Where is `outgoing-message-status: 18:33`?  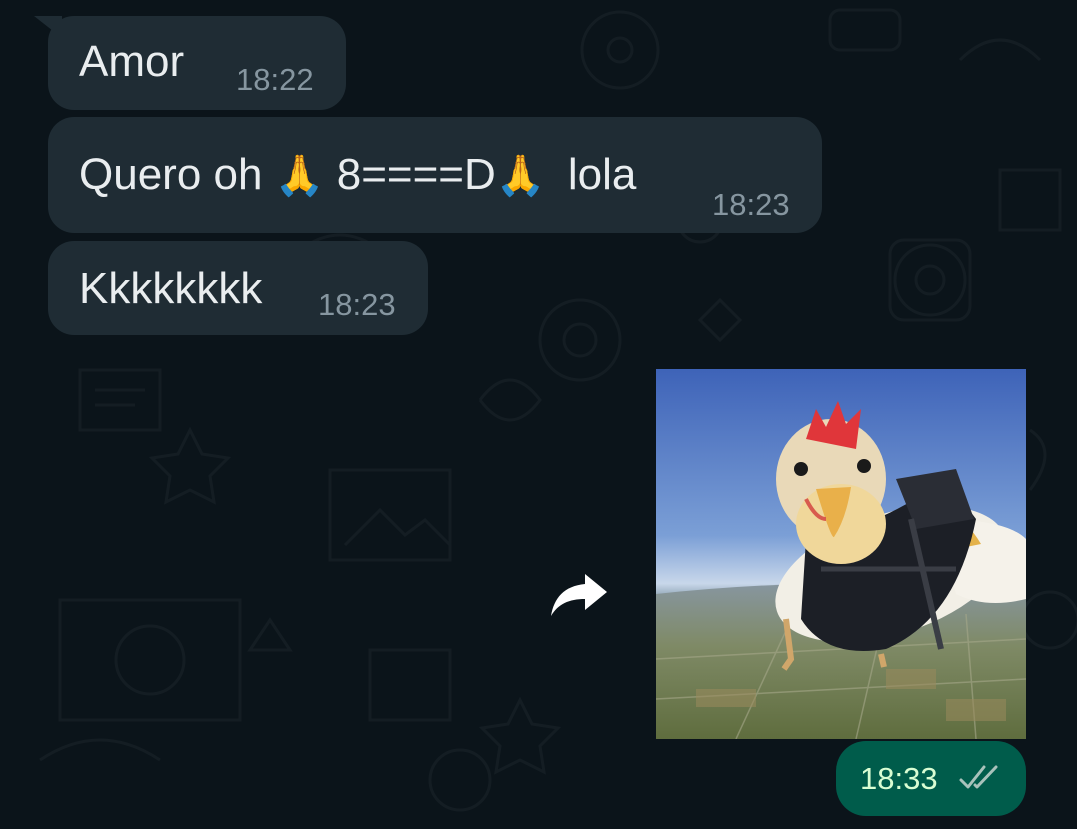
outgoing-message-status: 18:33 is located at coordinates (931, 778).